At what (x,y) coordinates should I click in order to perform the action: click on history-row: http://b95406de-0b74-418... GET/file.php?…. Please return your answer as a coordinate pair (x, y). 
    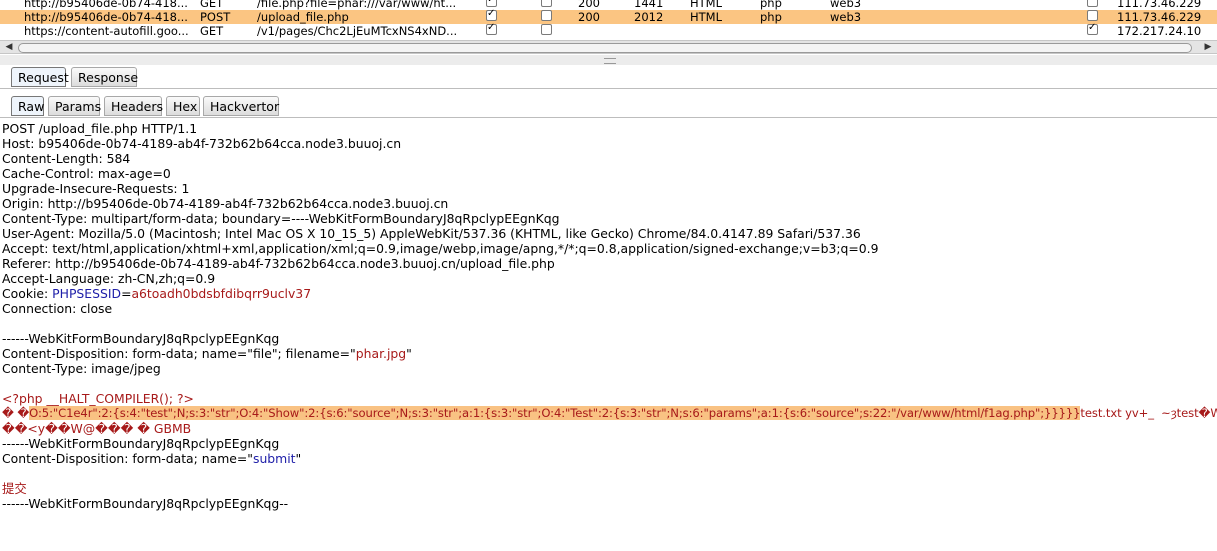
    Looking at the image, I should click on (608, 5).